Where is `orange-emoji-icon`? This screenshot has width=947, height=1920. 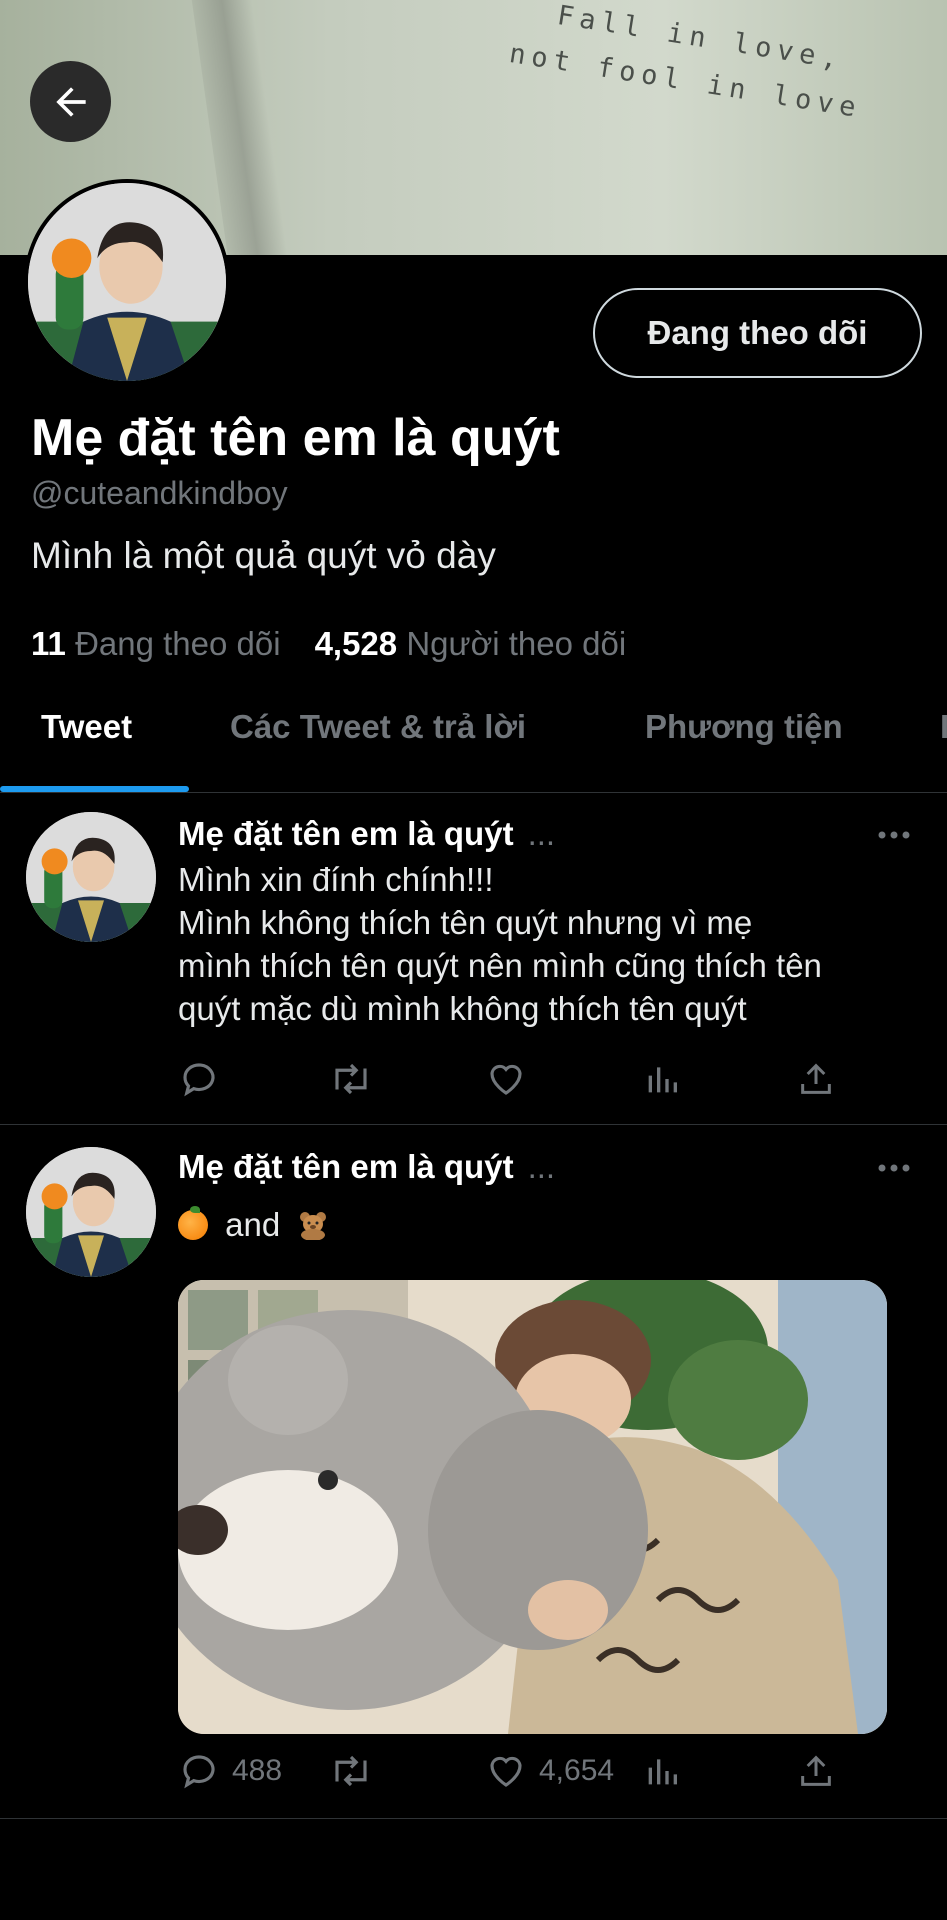 orange-emoji-icon is located at coordinates (193, 1223).